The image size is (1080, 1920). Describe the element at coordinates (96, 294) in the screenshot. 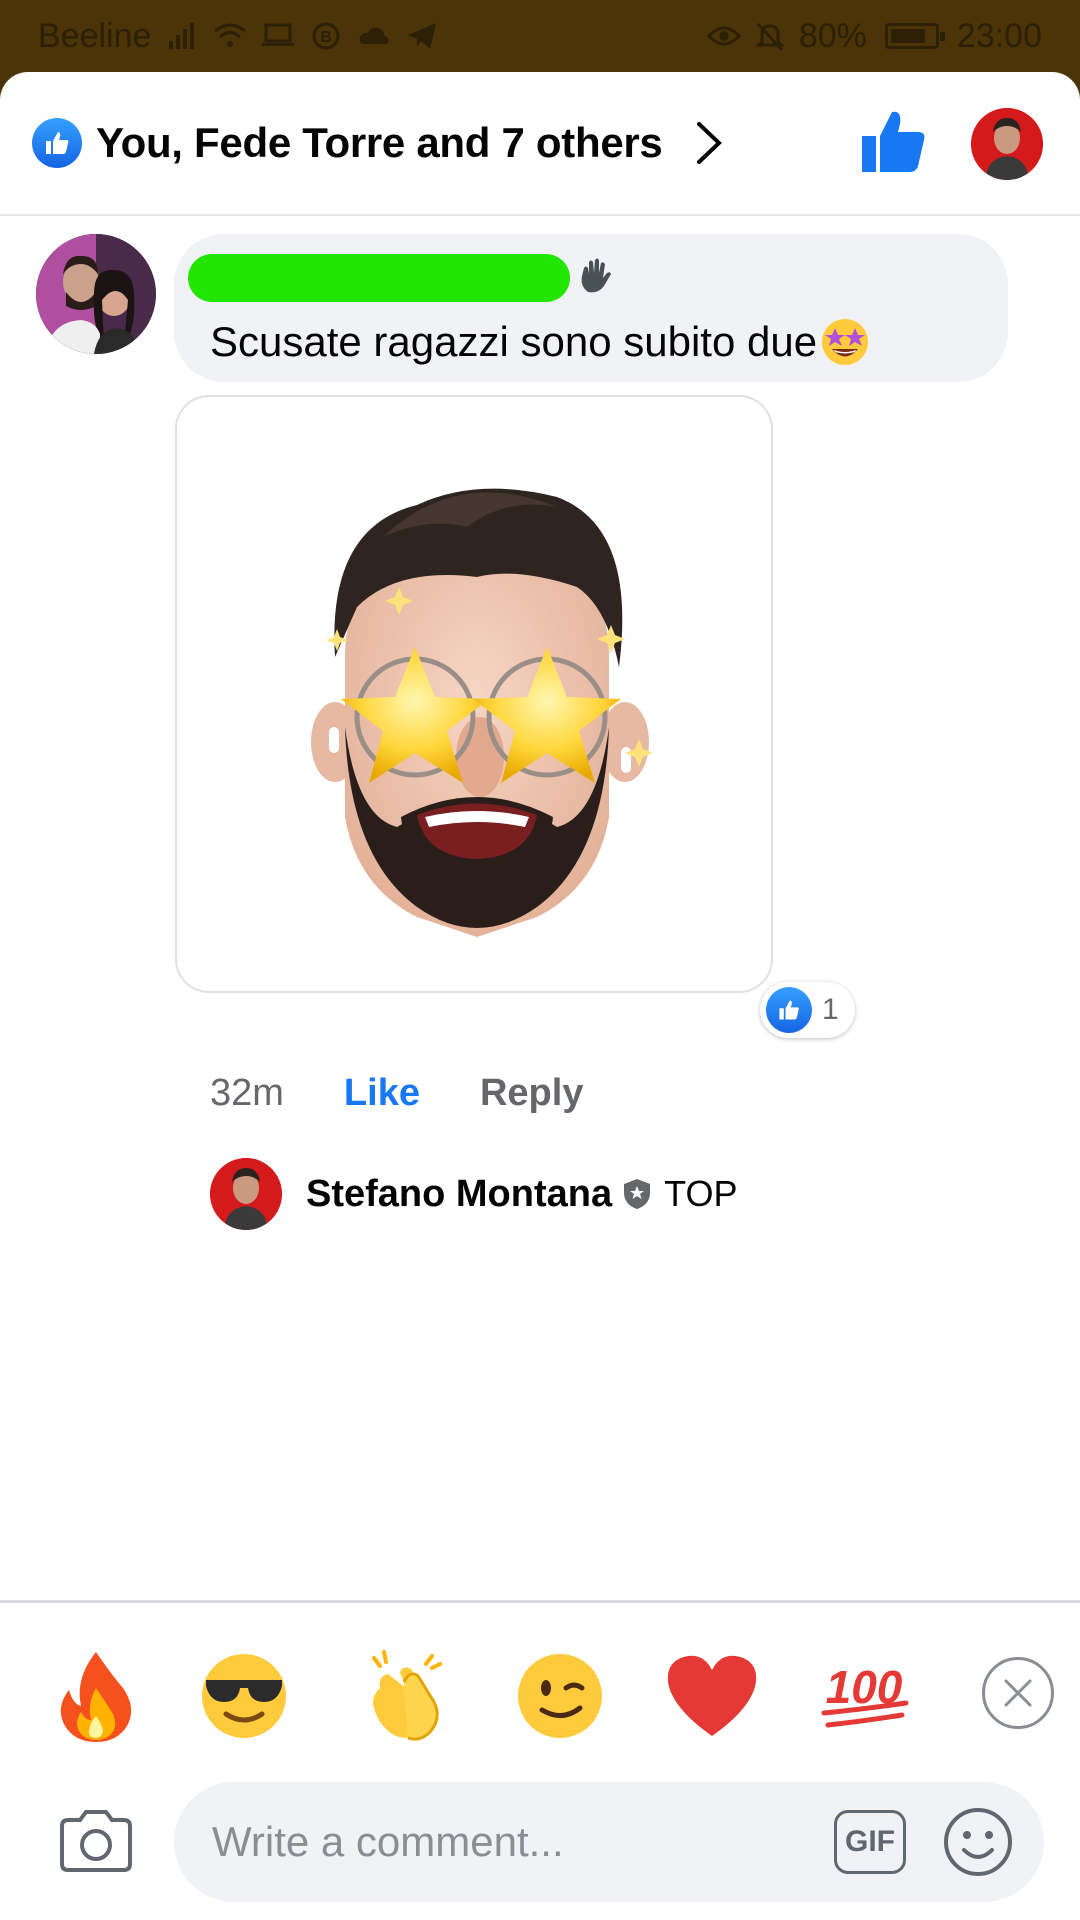

I see `commenter-avatar` at that location.